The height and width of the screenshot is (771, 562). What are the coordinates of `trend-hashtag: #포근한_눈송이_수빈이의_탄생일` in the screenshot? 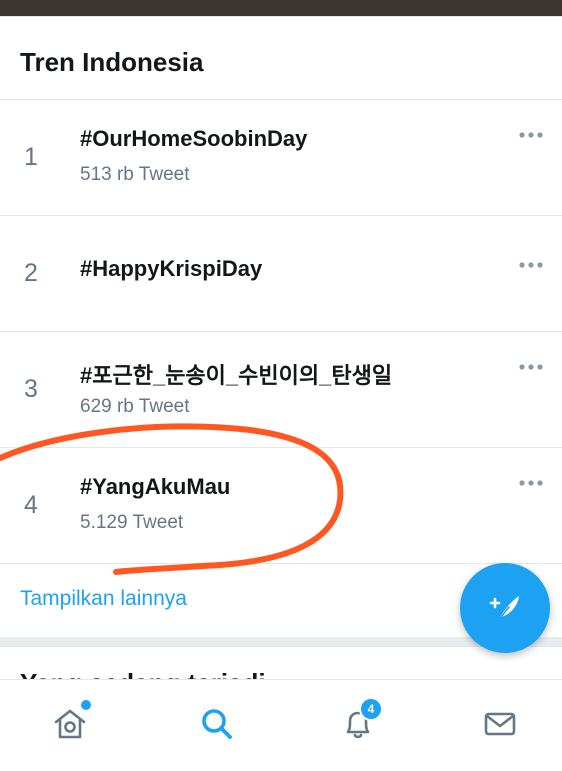 It's located at (236, 375).